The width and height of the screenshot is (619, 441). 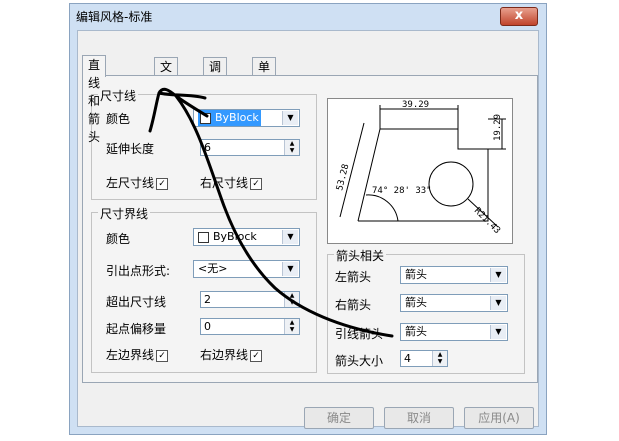 I want to click on ext-line-right-label: 右边界线, so click(x=224, y=355).